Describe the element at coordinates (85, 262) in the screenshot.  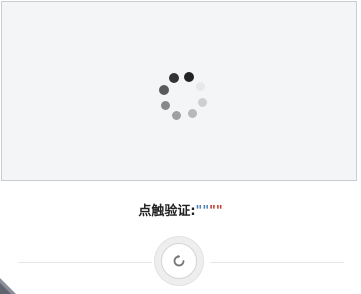
I see `divider-left` at that location.